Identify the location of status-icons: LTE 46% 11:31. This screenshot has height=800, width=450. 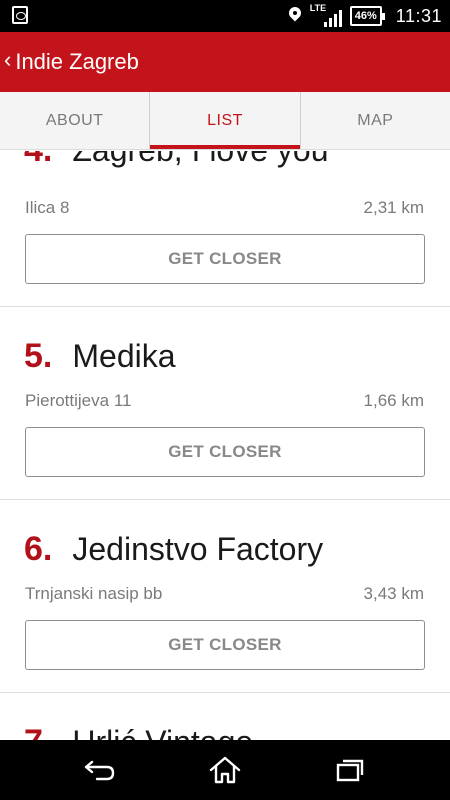
(365, 16).